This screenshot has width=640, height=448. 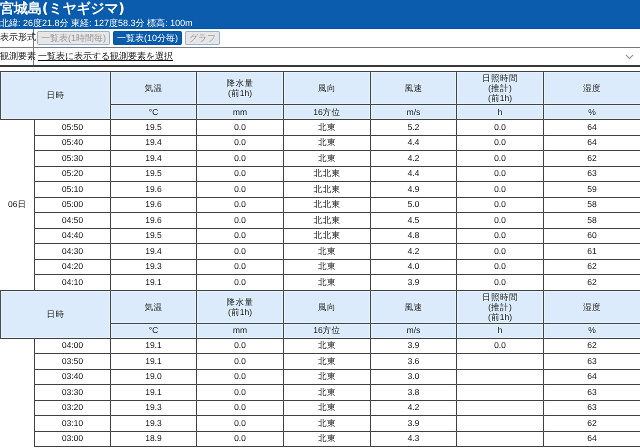 I want to click on table-cell: 3.0, so click(x=413, y=376).